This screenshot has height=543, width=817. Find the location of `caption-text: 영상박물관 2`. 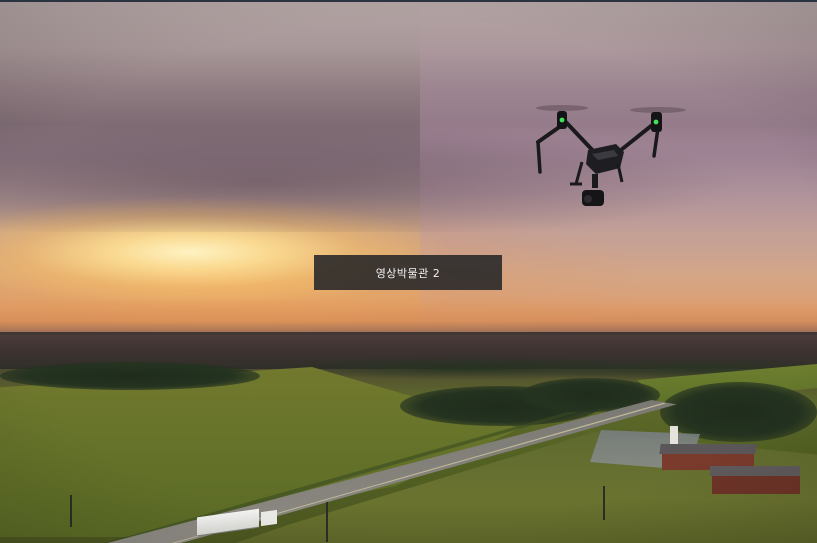

caption-text: 영상박물관 2 is located at coordinates (408, 273).